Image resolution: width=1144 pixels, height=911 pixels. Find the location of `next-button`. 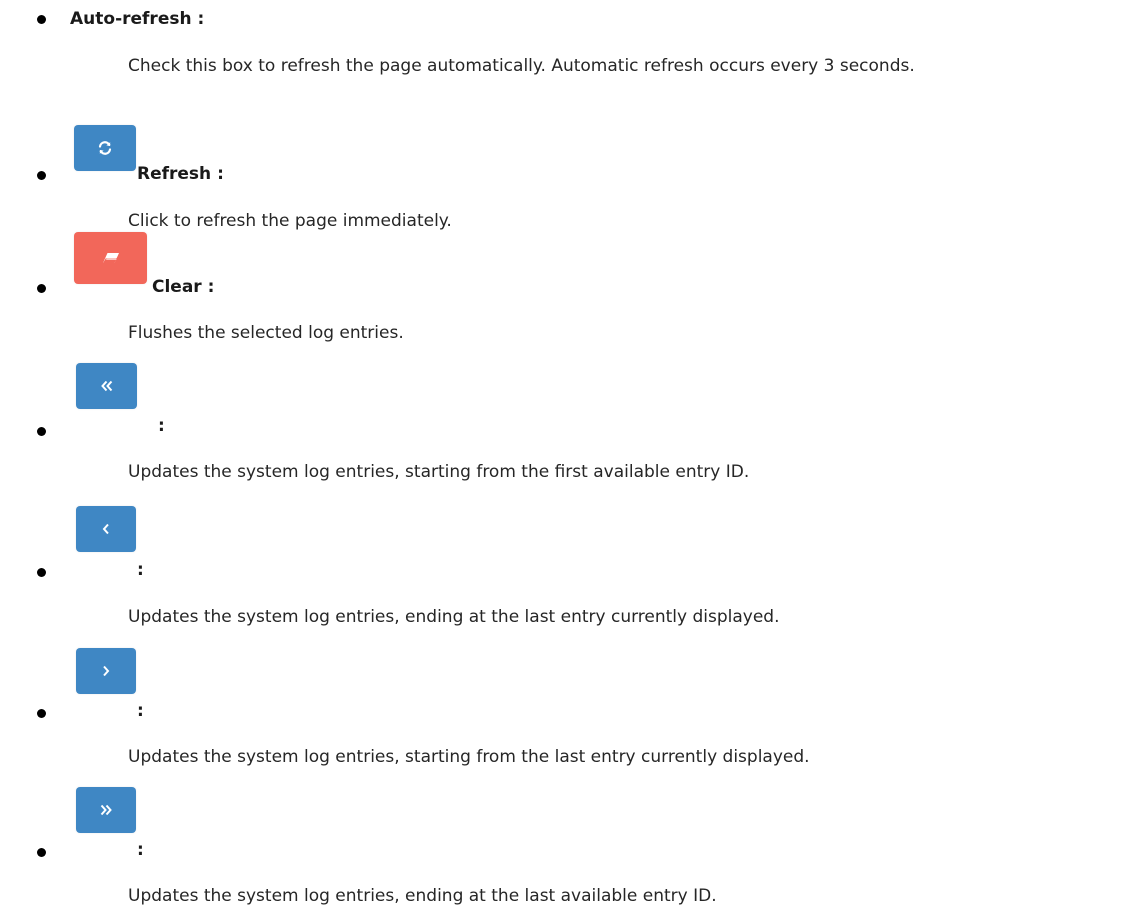

next-button is located at coordinates (106, 671).